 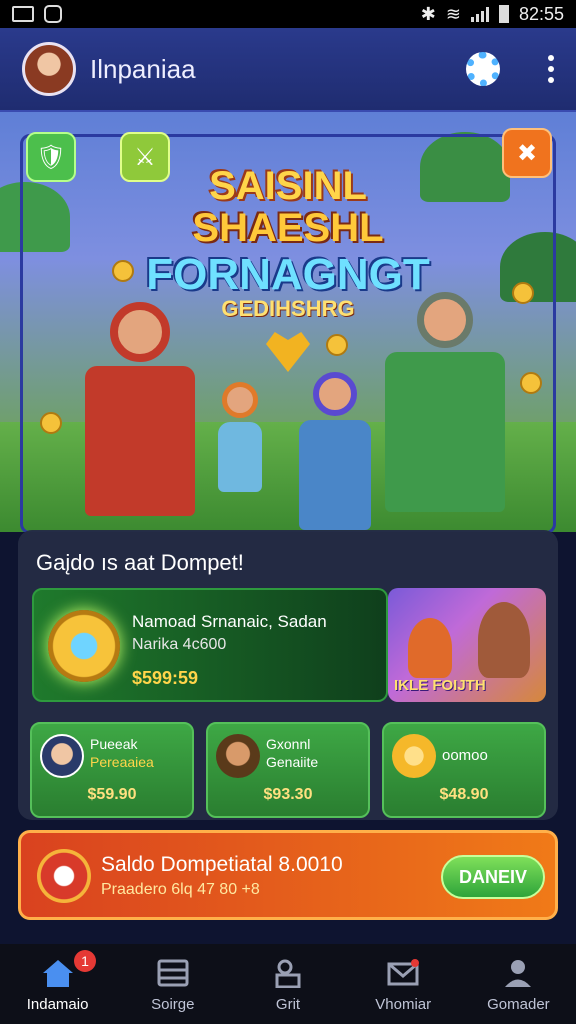 I want to click on gear-icon, so click(x=483, y=69).